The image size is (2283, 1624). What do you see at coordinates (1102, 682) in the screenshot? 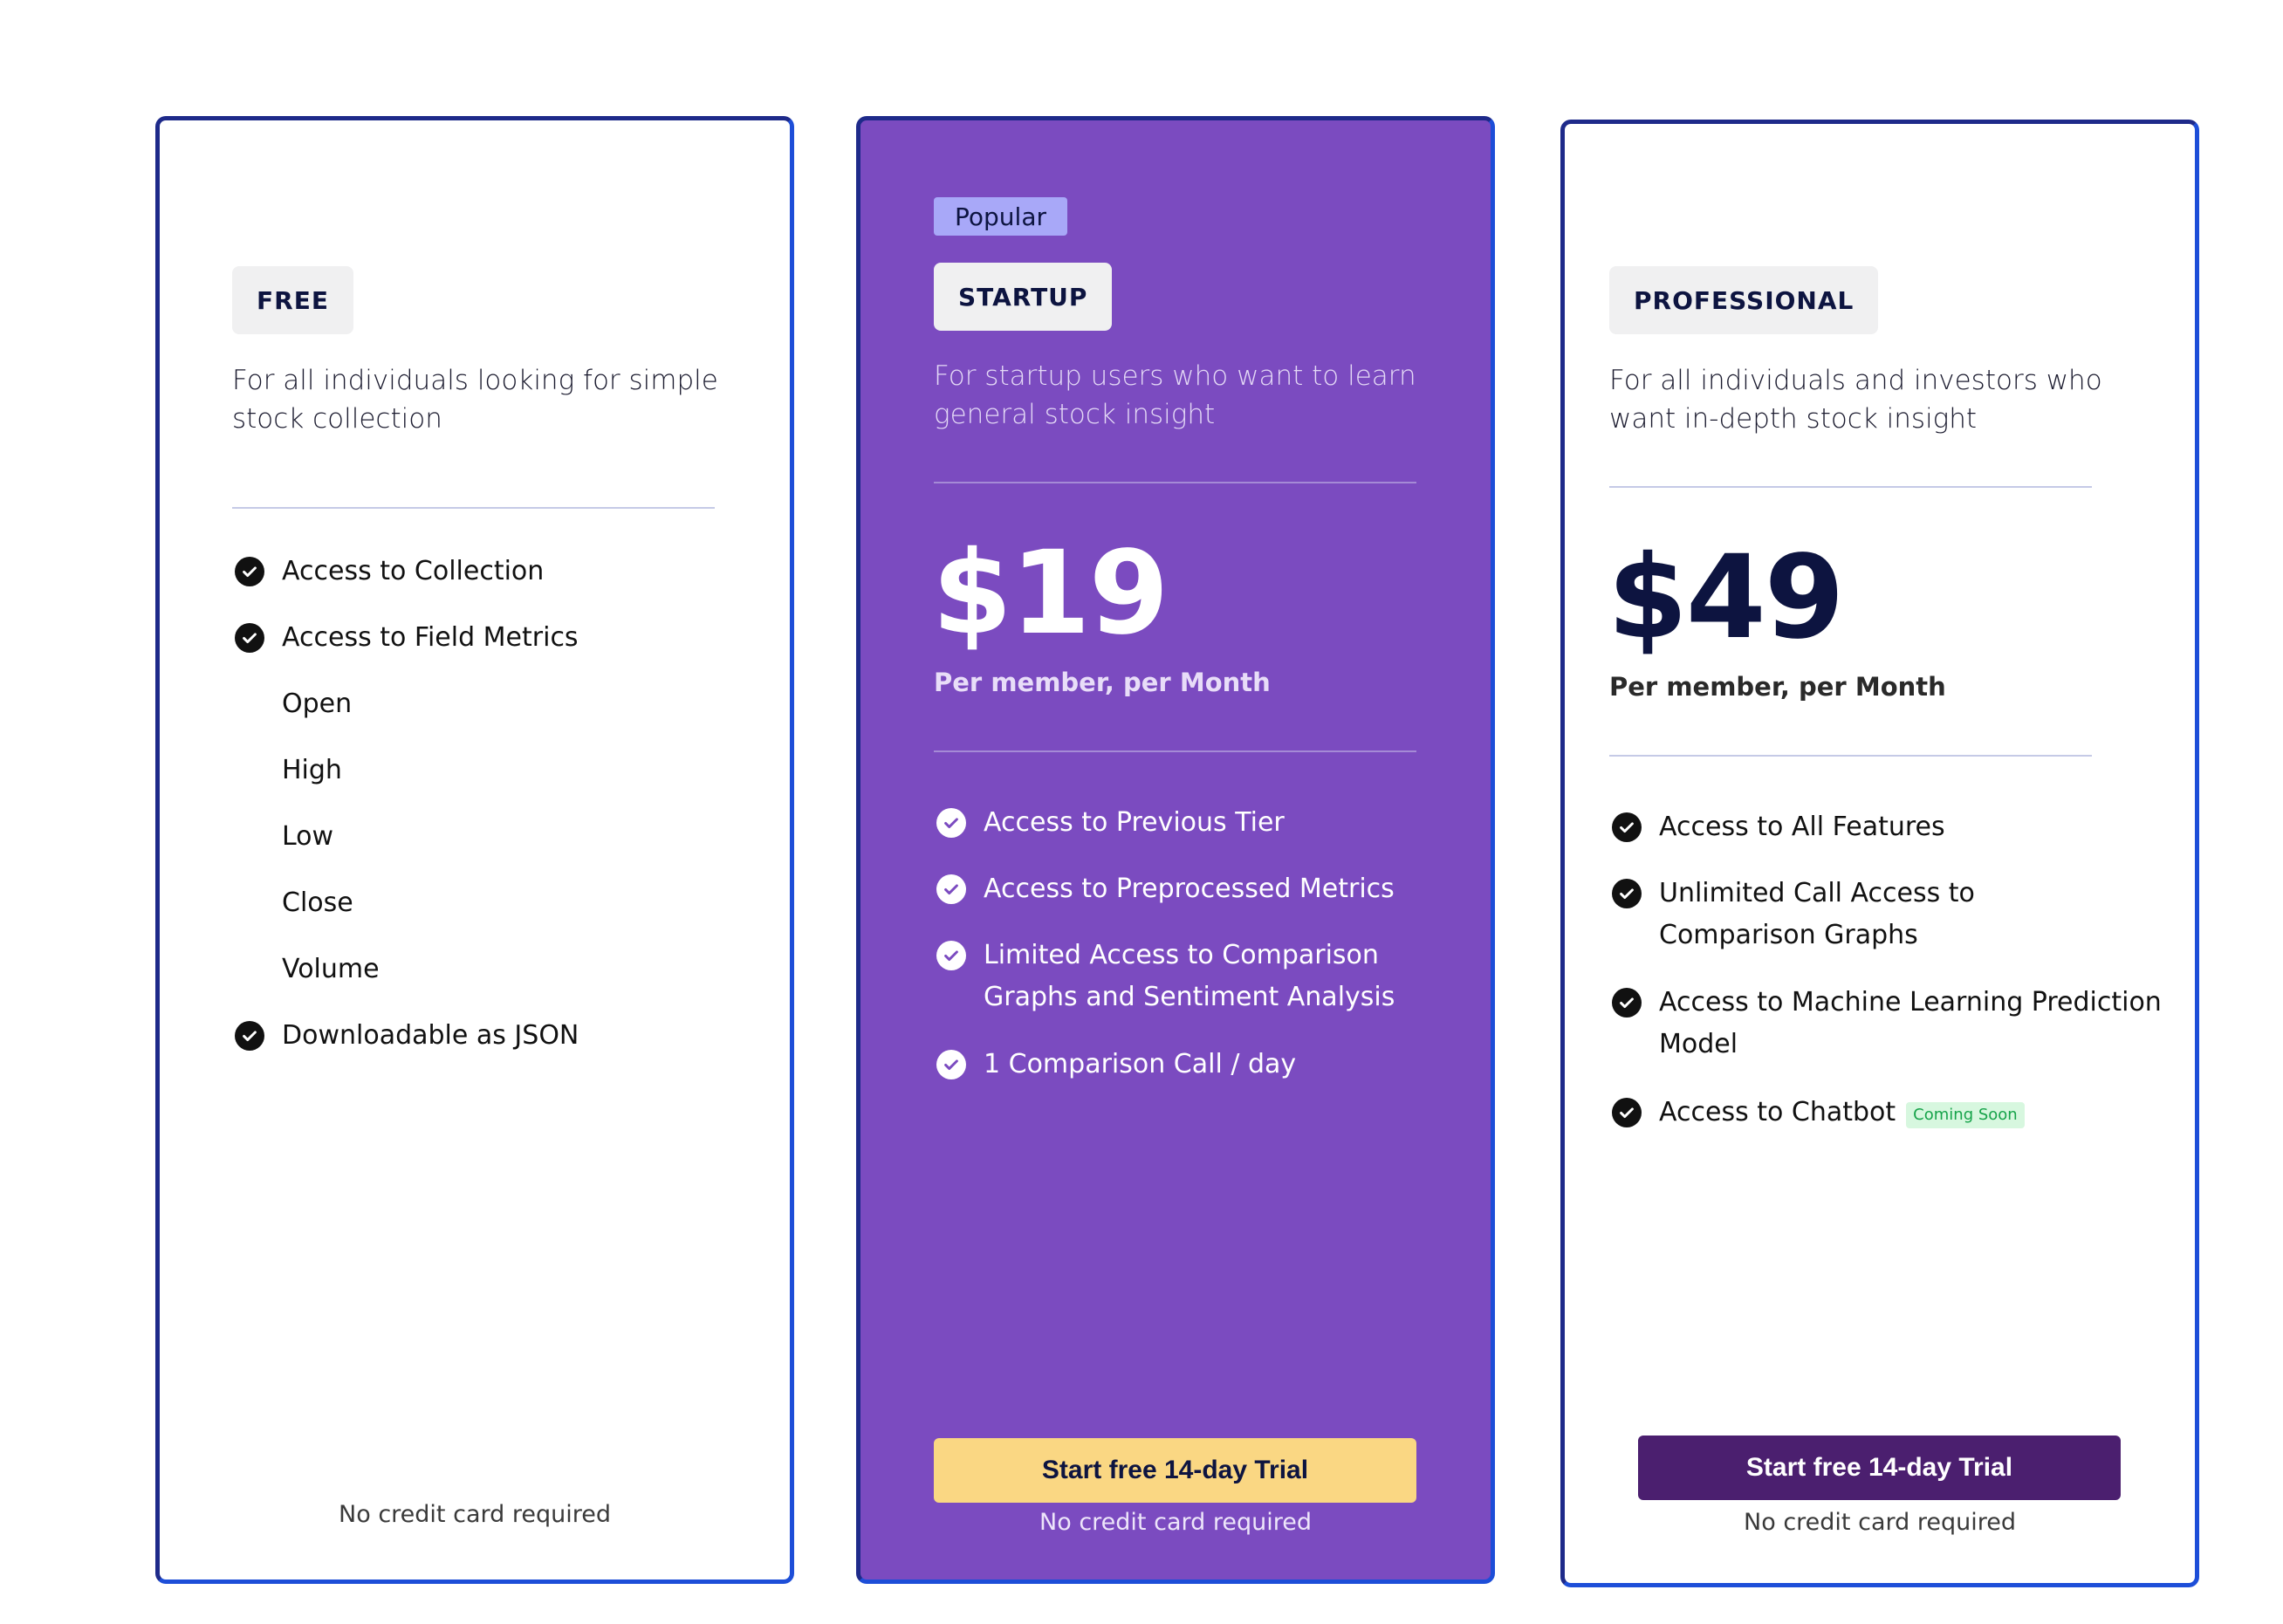
I see `price-period-startup: Per member, per Month` at bounding box center [1102, 682].